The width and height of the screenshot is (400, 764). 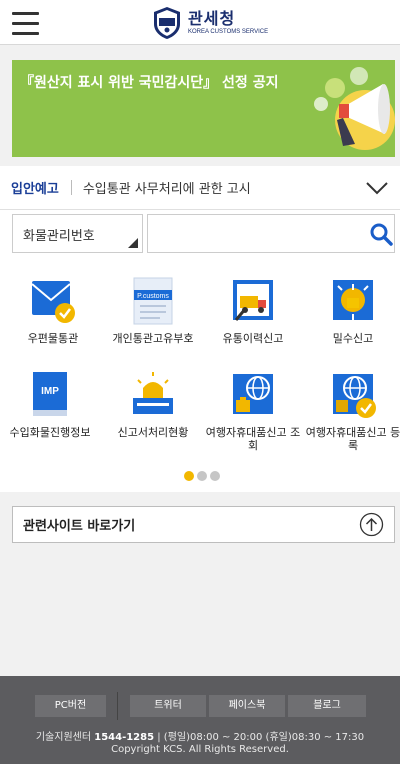 I want to click on notice-bar: 입안예고 수입통관 사무처리에 관한 고시, so click(x=200, y=188).